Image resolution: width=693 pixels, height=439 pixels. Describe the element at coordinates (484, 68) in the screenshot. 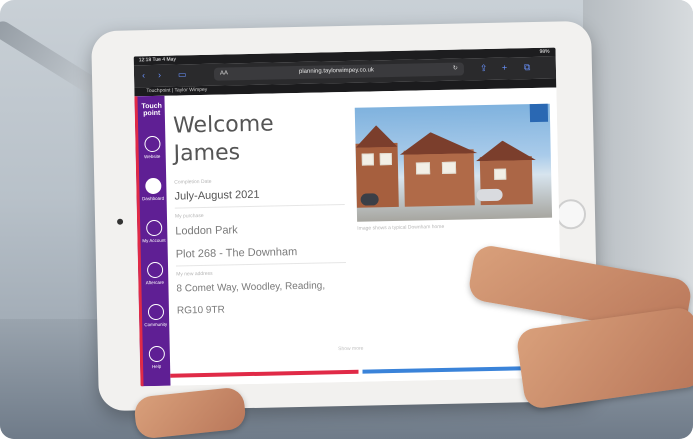

I see `share-icon: ⇪` at that location.